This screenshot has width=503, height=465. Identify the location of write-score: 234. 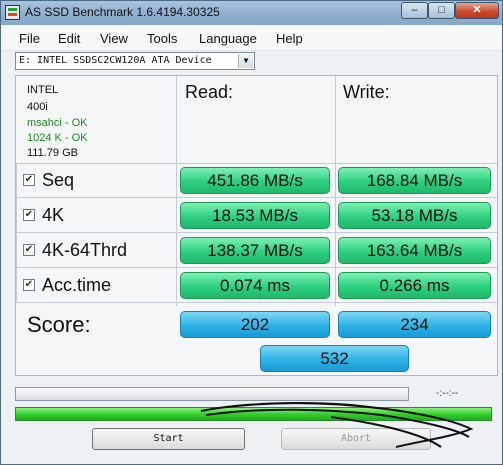
(414, 324).